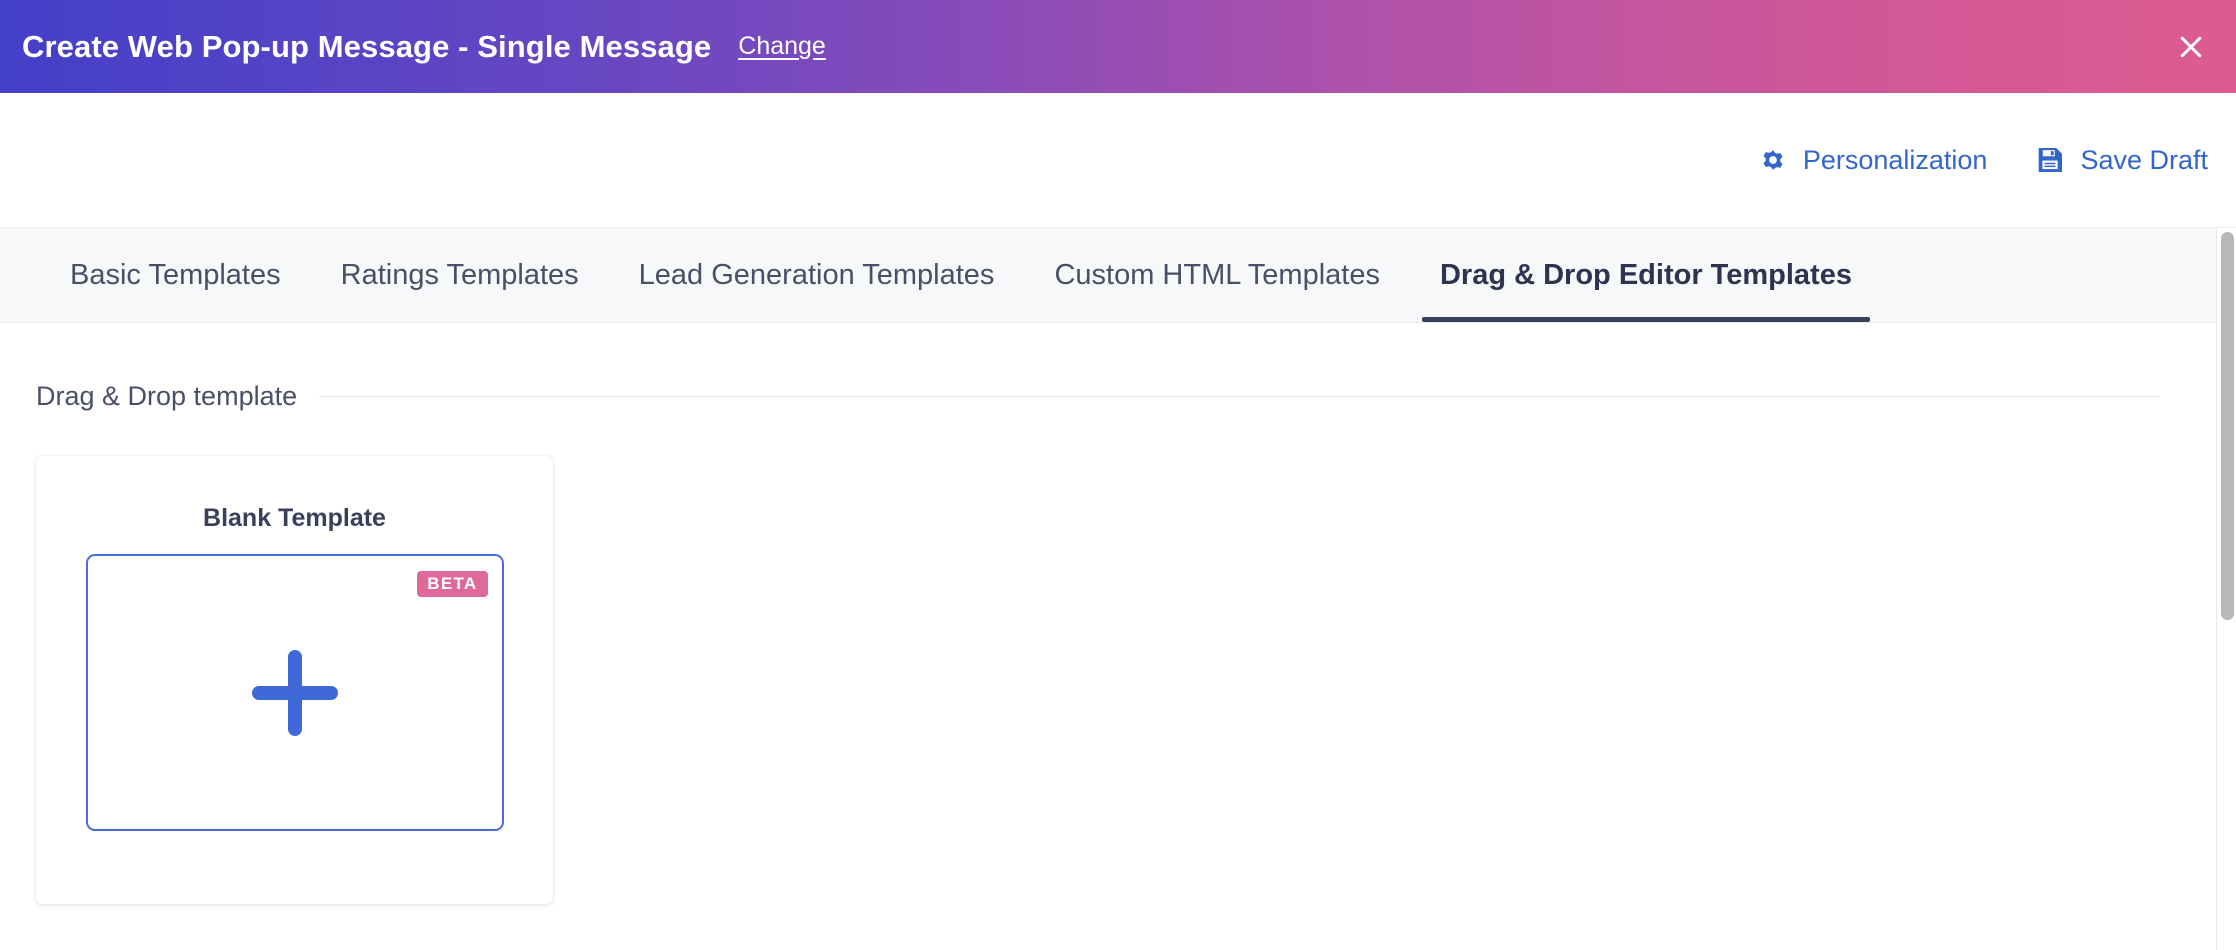 The image size is (2236, 950). Describe the element at coordinates (2227, 426) in the screenshot. I see `scrollbar-thumb` at that location.